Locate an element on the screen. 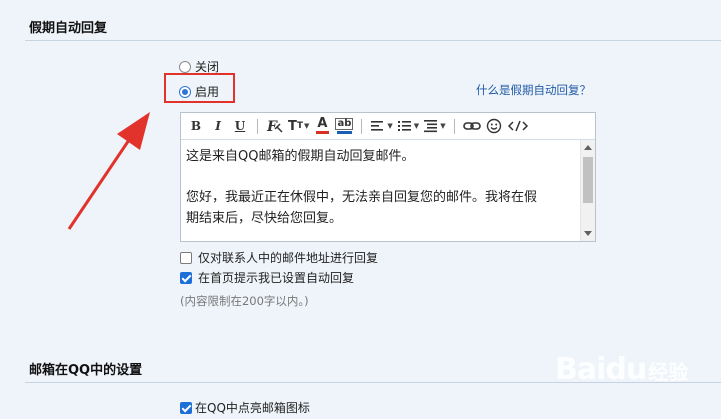  watermark-suffix: 经验 is located at coordinates (668, 372).